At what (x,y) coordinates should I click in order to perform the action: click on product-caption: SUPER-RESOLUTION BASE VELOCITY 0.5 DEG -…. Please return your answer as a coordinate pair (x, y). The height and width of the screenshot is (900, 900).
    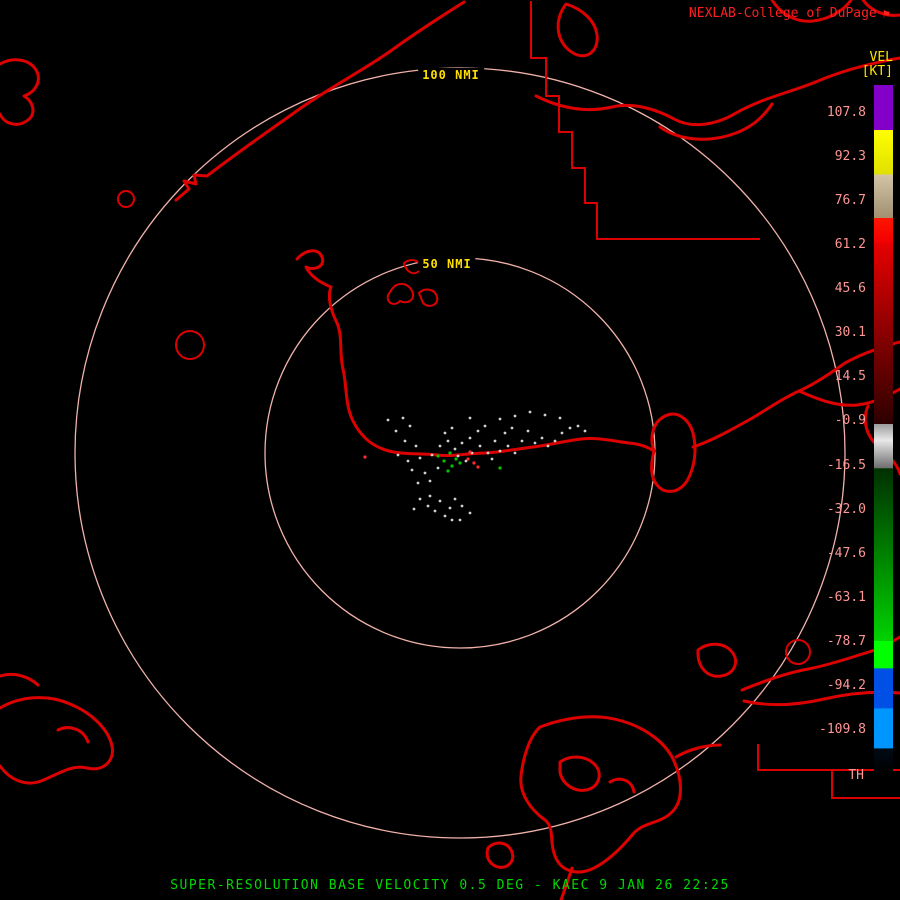
    Looking at the image, I should click on (450, 885).